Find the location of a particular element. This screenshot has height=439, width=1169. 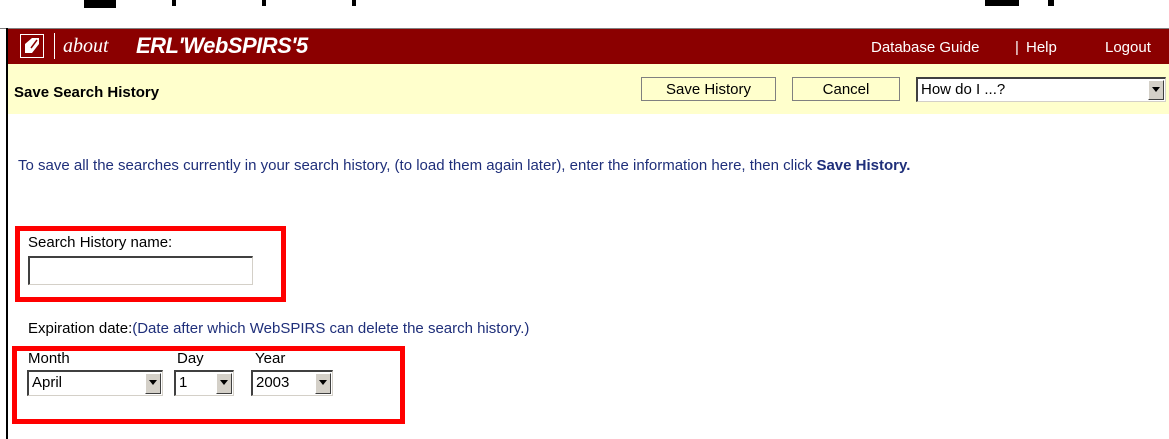

history-name-input is located at coordinates (140, 270).